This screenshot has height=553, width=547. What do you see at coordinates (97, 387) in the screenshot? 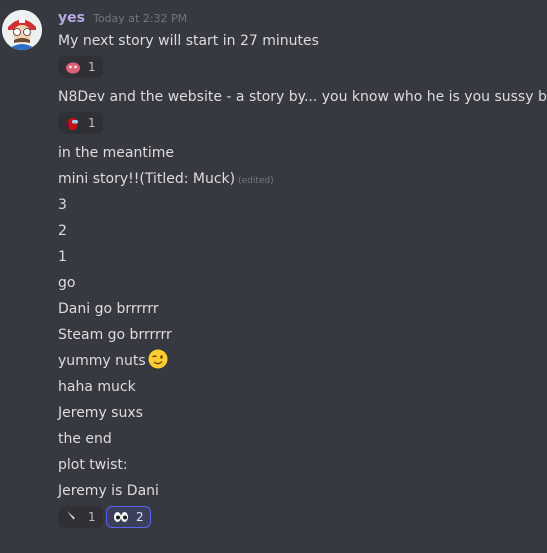
I see `message-line: haha muck` at bounding box center [97, 387].